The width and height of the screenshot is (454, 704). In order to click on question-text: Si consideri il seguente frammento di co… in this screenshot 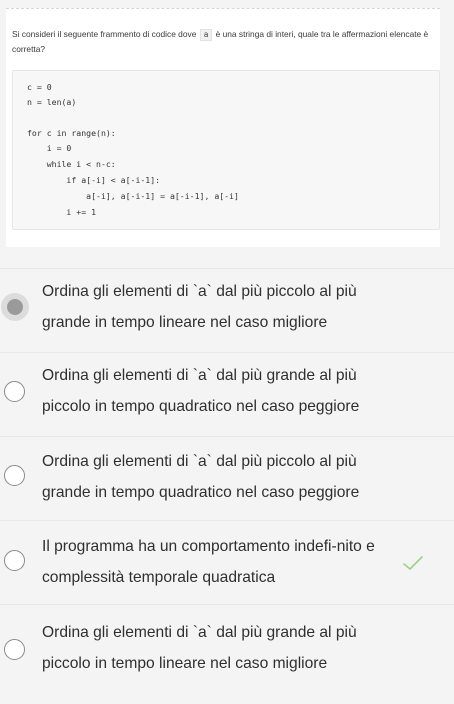, I will do `click(222, 42)`.